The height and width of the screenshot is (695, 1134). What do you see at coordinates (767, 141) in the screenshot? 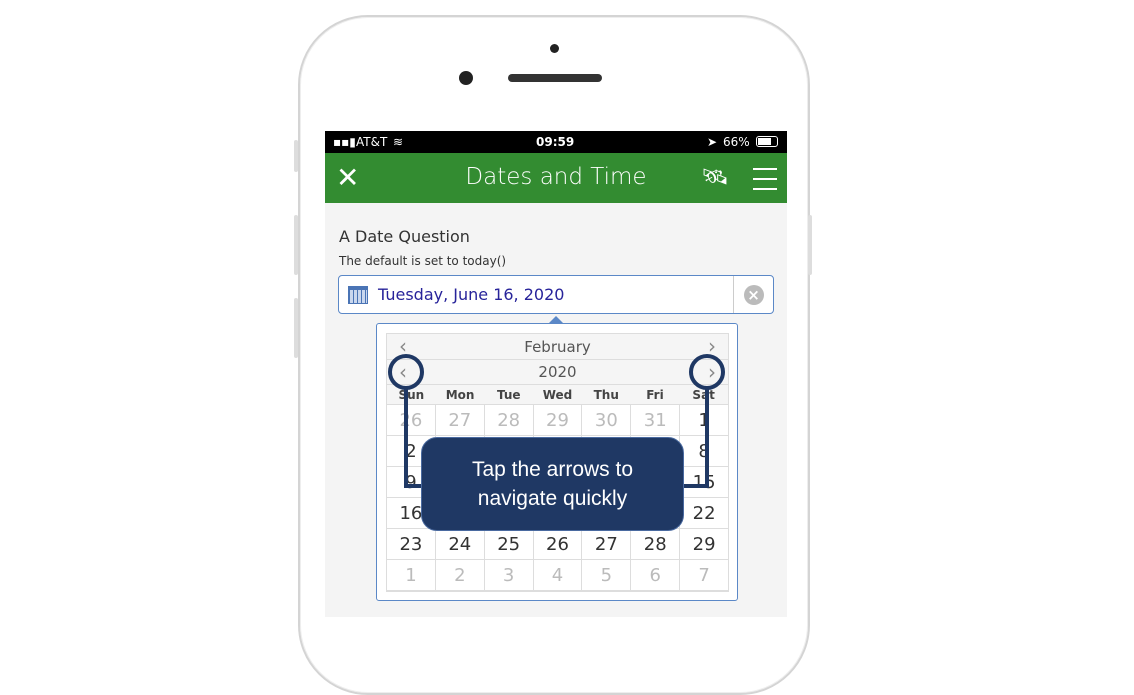
I see `battery-icon` at bounding box center [767, 141].